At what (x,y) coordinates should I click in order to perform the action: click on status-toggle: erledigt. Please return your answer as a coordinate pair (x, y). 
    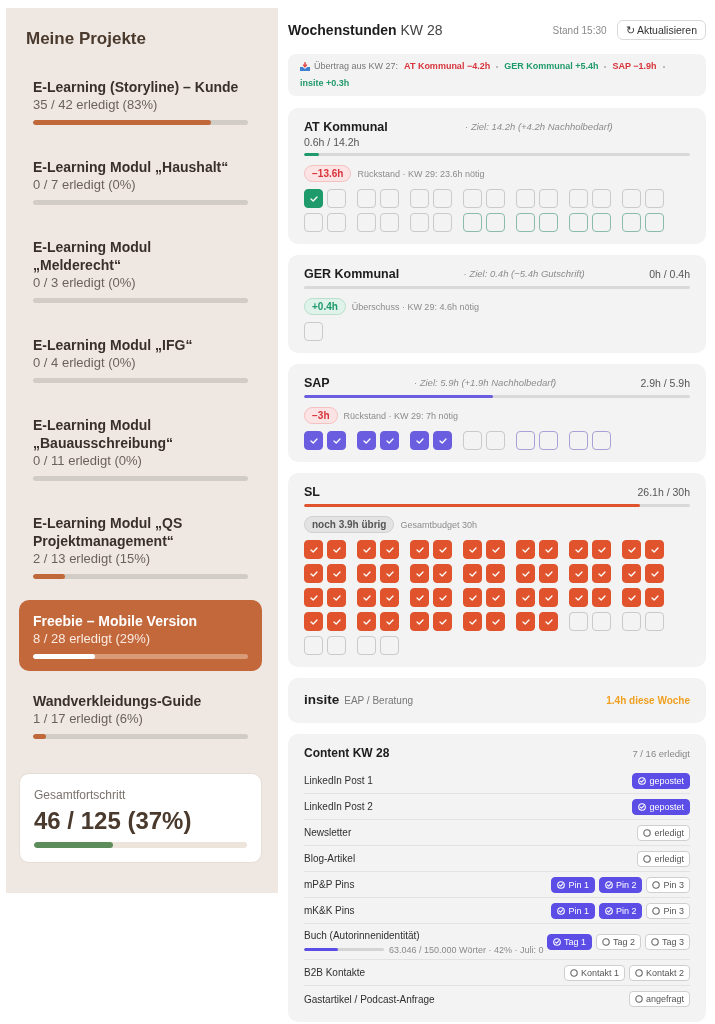
    Looking at the image, I should click on (663, 832).